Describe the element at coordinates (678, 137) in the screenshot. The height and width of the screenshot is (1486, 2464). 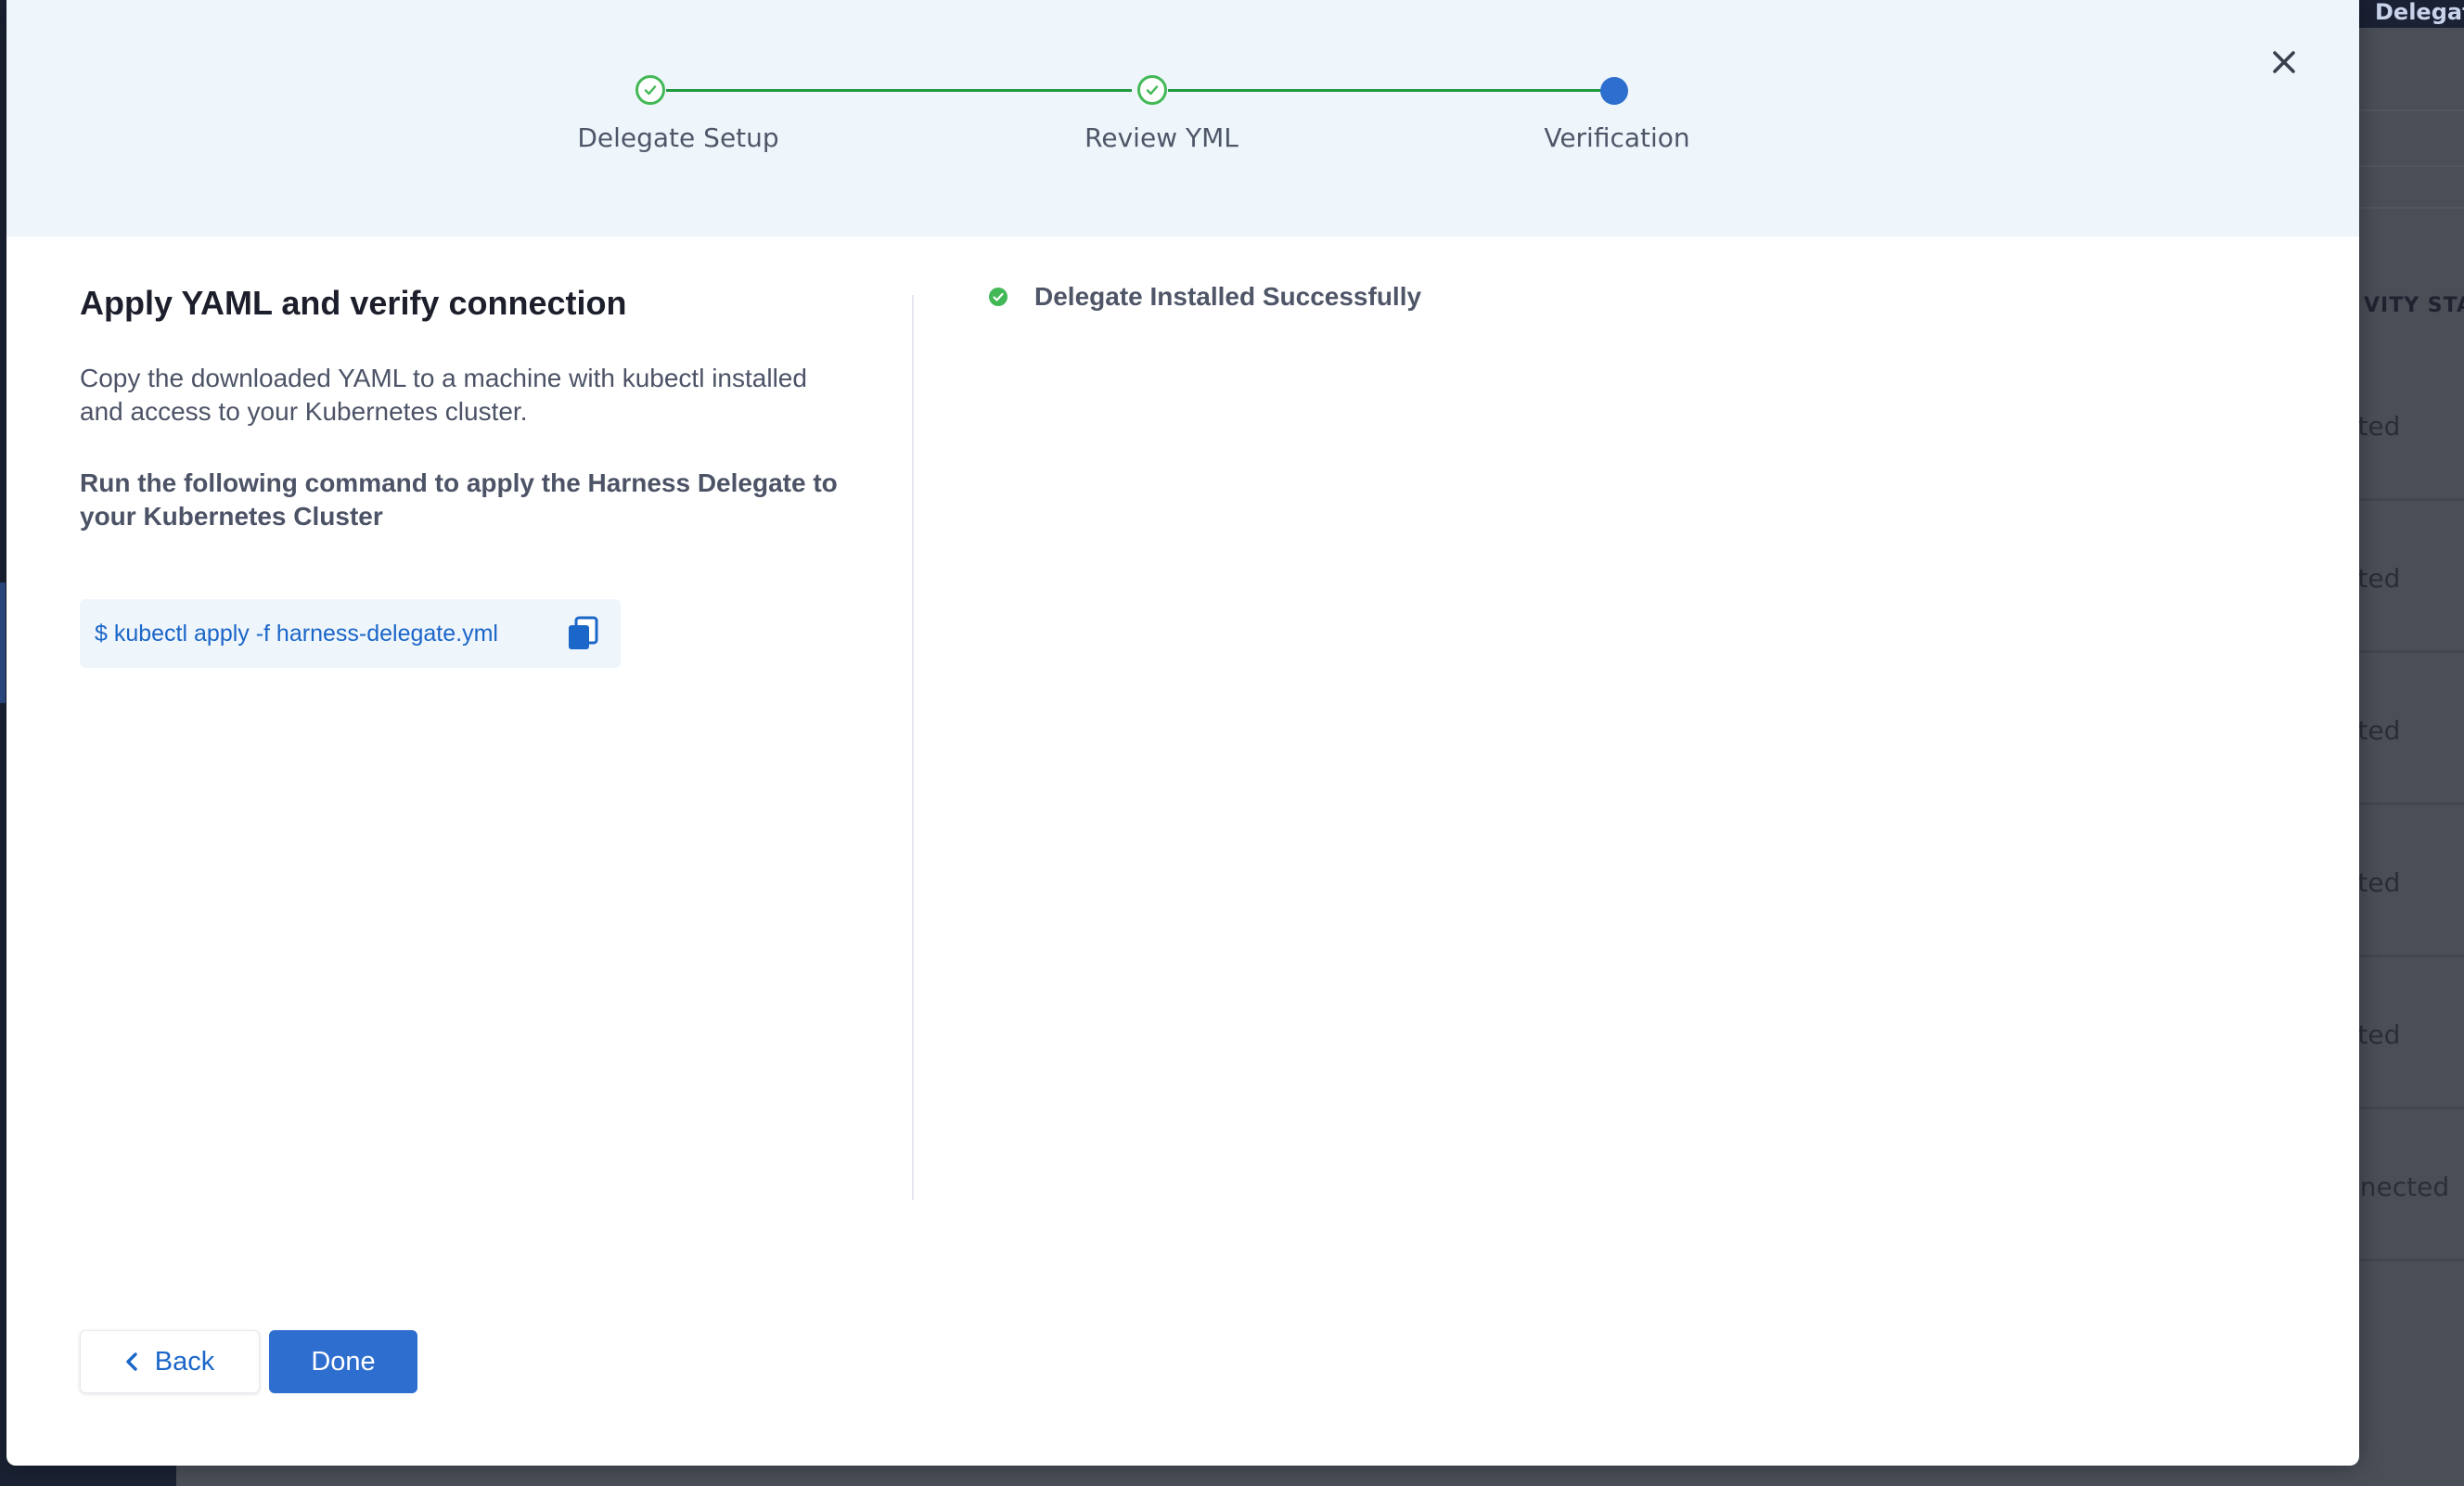
I see `step-label-delegate-setup: Delegate Setup` at that location.